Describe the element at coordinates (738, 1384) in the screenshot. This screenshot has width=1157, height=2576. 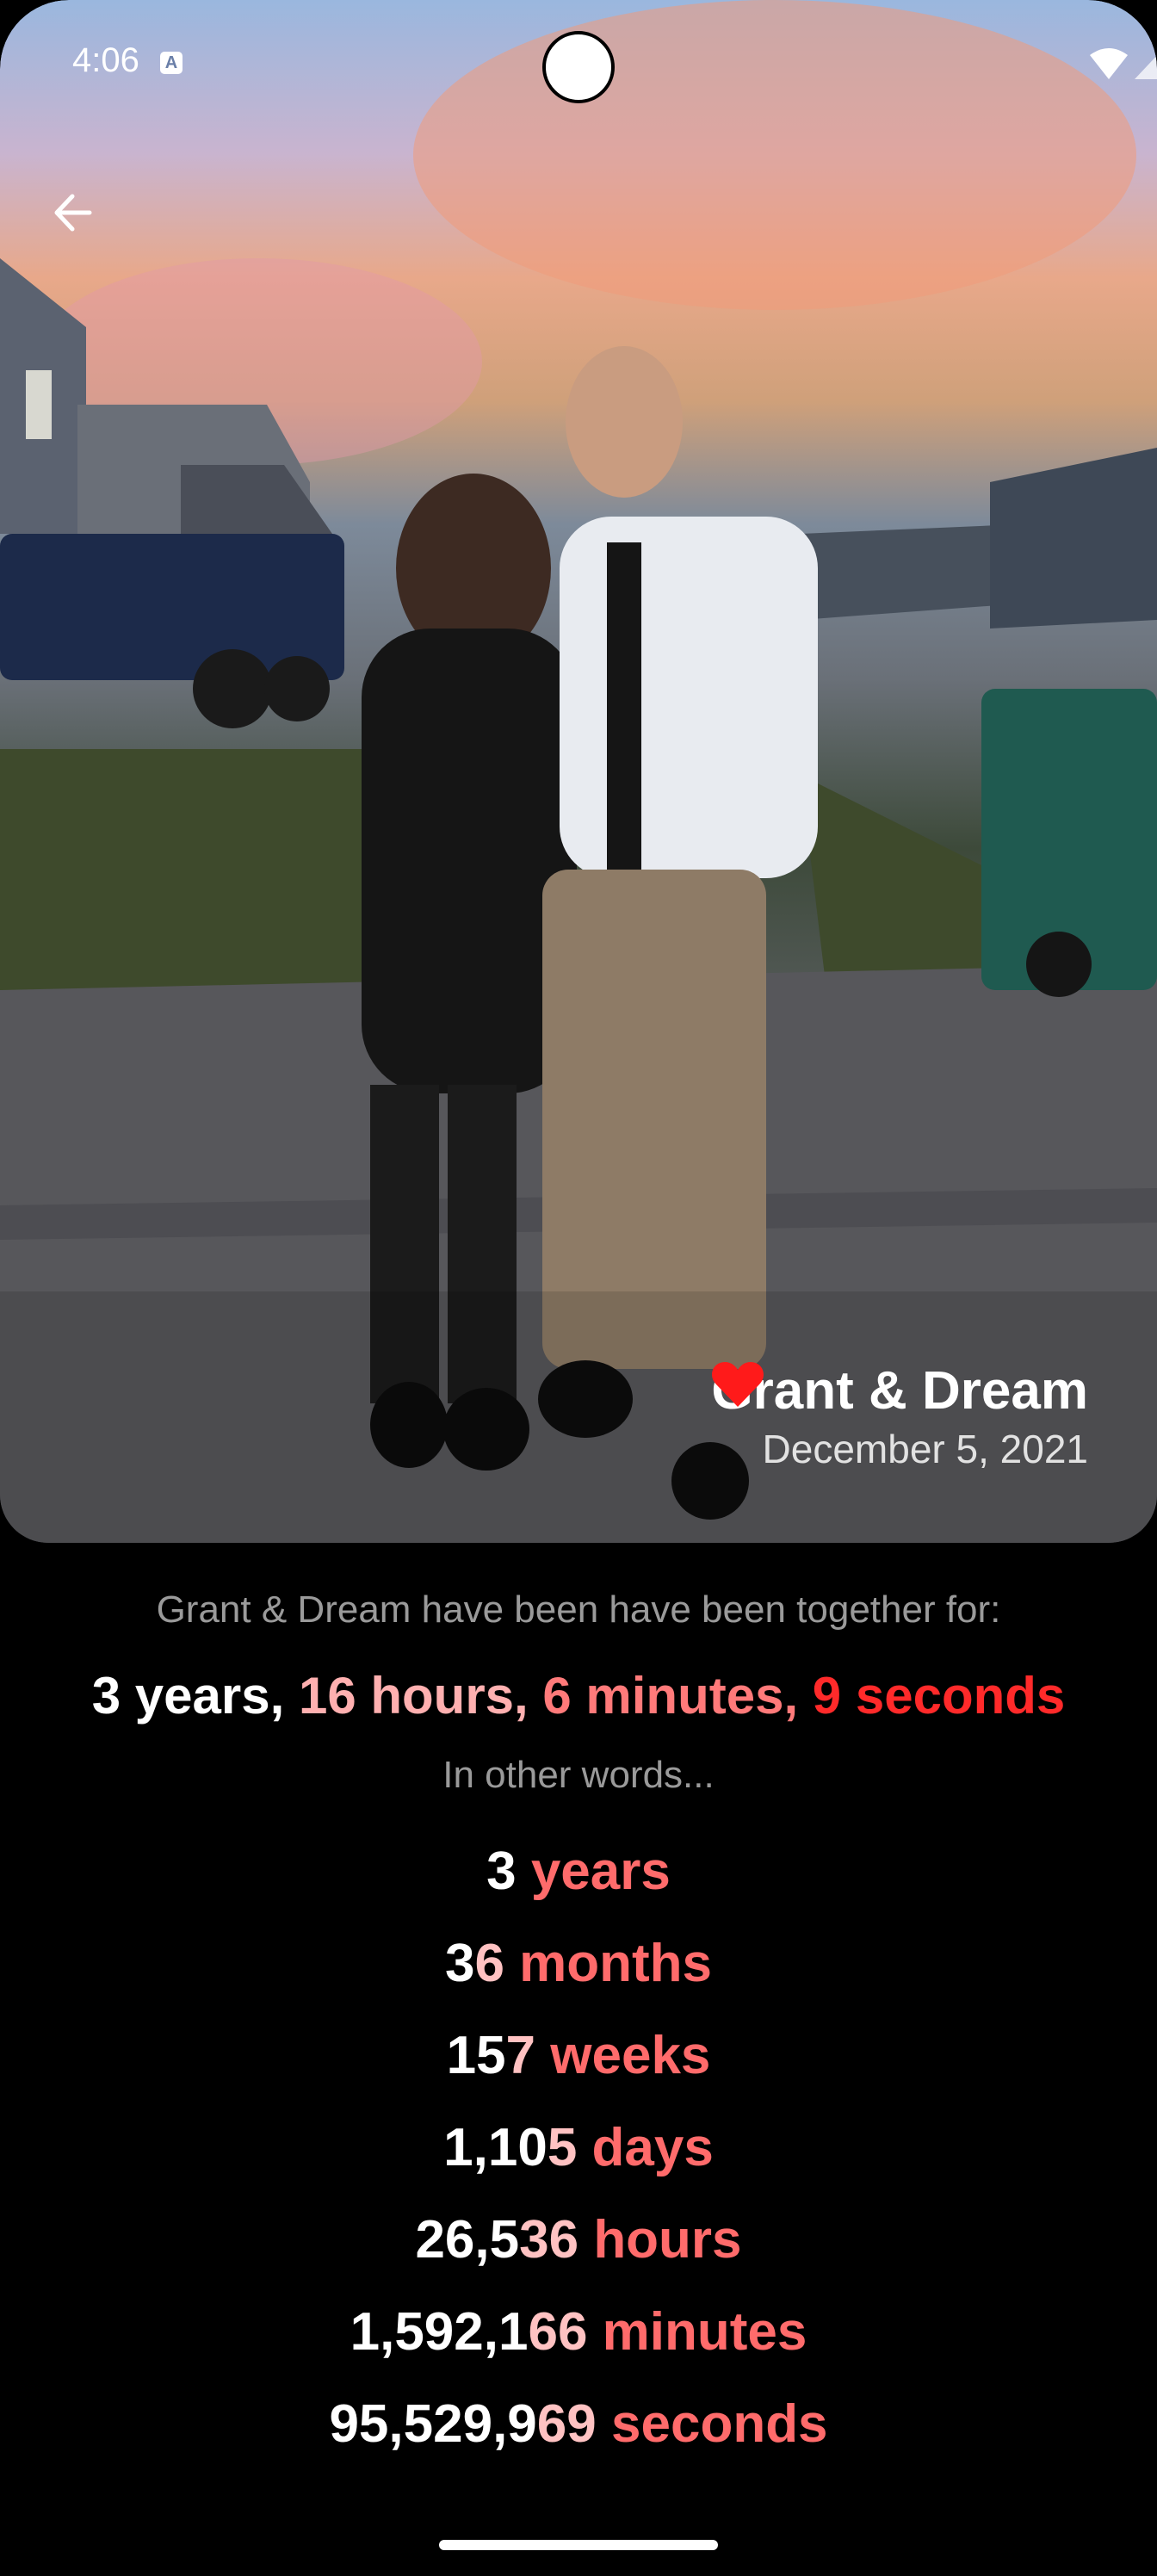
I see `heart-icon` at that location.